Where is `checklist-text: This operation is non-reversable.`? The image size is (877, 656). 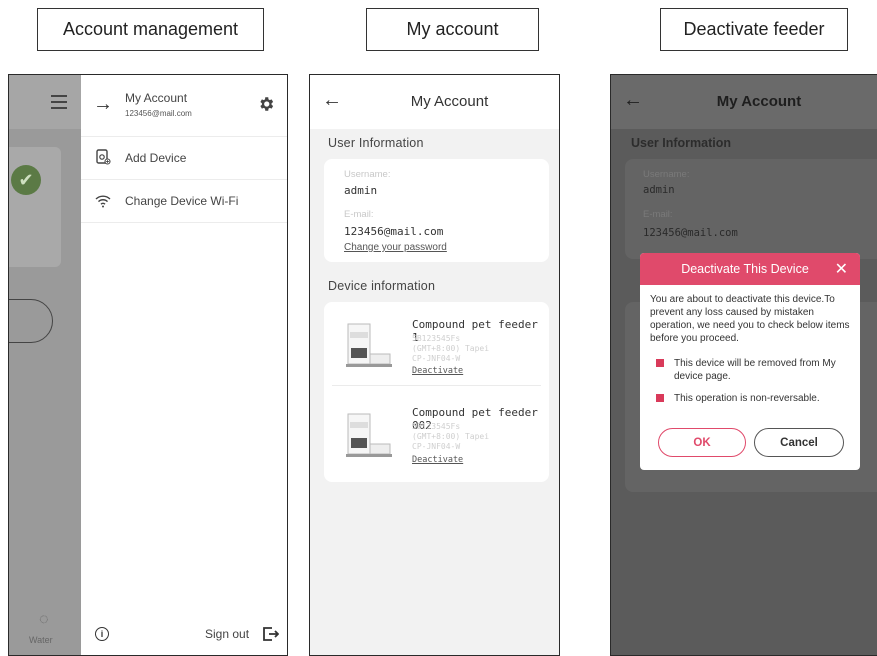
checklist-text: This operation is non-reversable. is located at coordinates (747, 398).